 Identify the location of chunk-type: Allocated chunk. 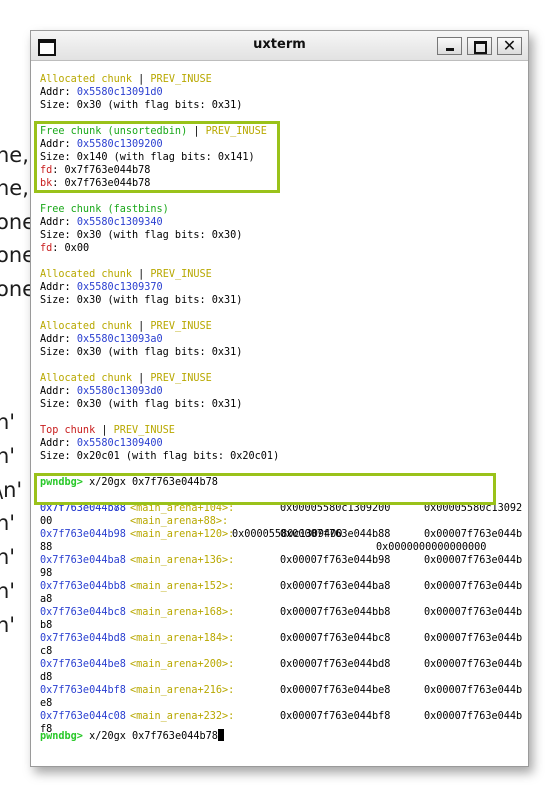
(86, 378).